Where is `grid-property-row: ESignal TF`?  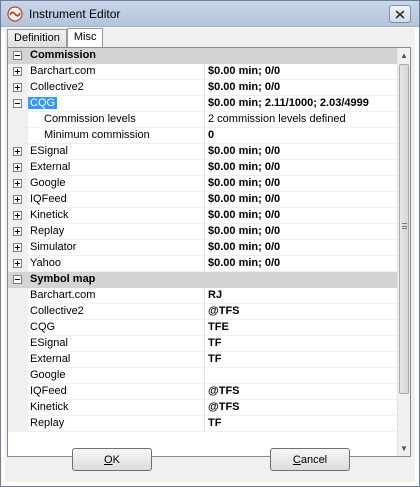 grid-property-row: ESignal TF is located at coordinates (203, 344).